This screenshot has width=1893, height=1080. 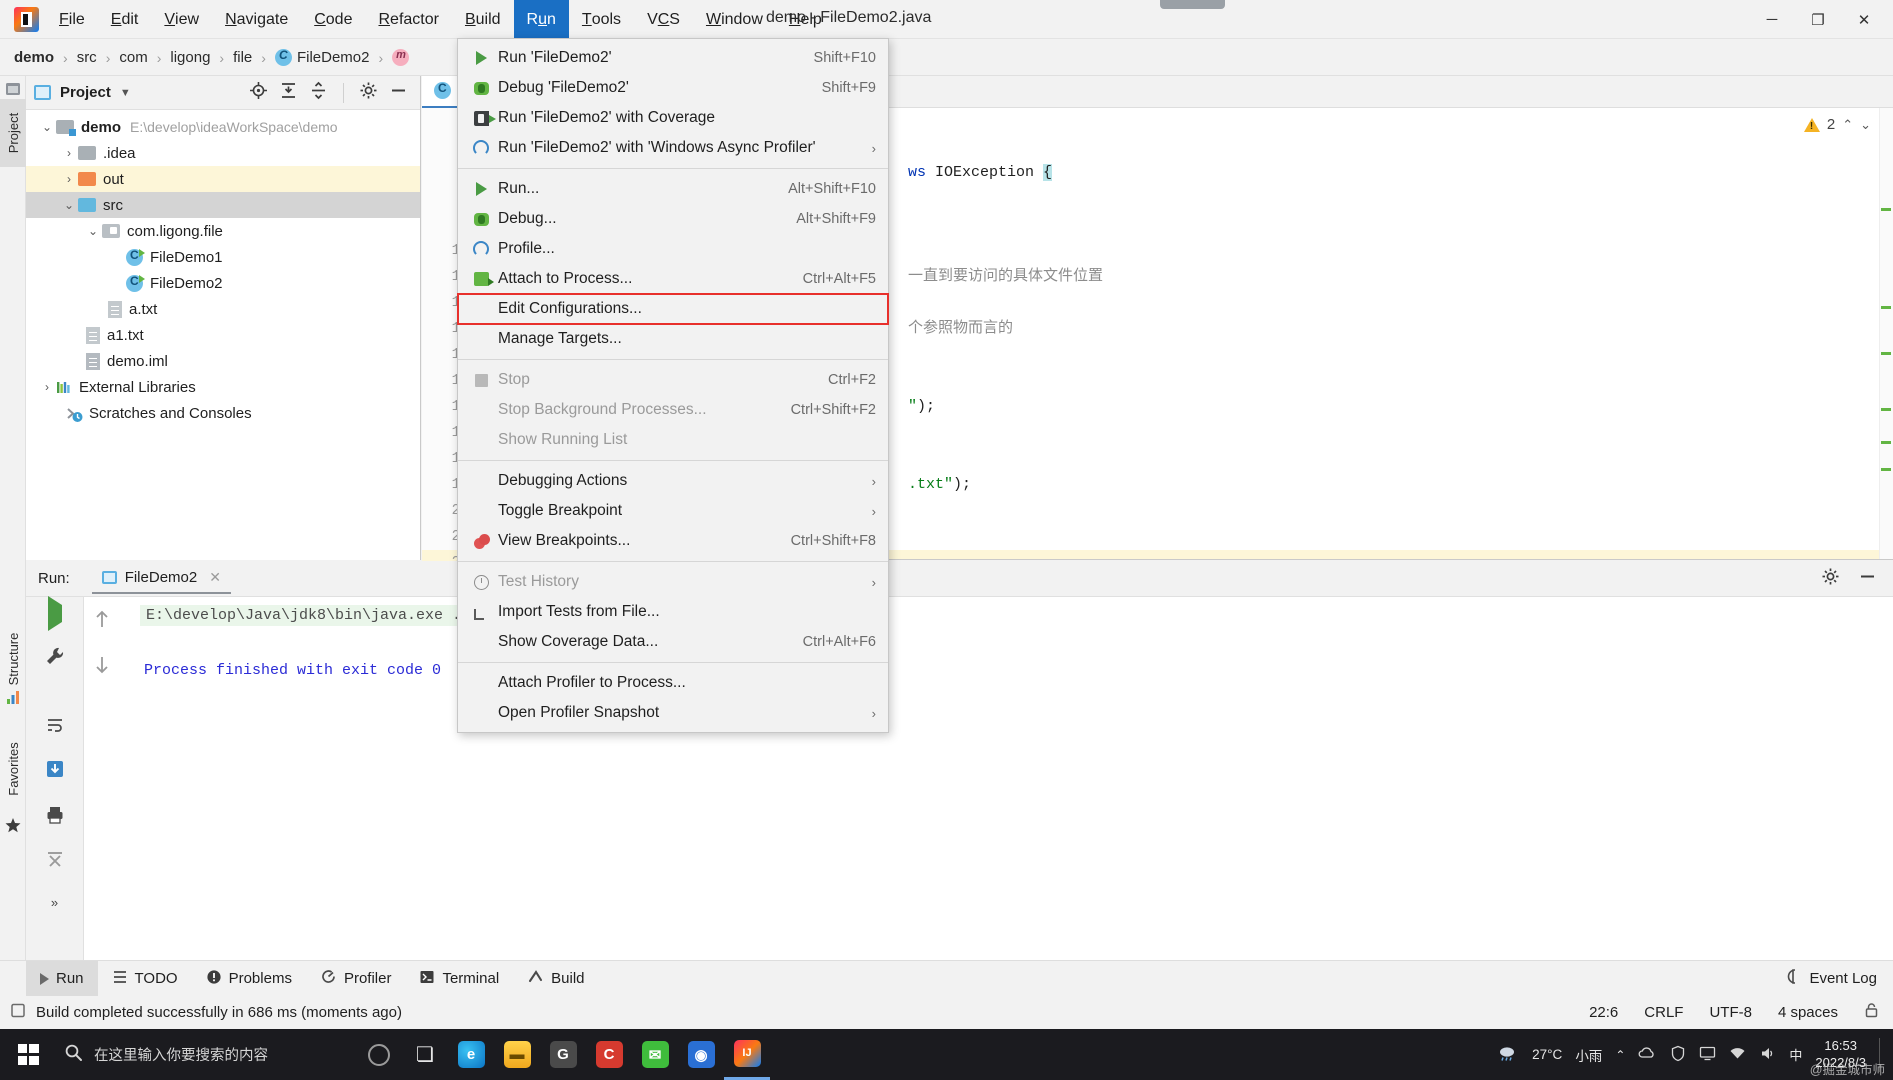 What do you see at coordinates (161, 579) in the screenshot?
I see `run-tab-filedemo2: FileDemo2 ✕` at bounding box center [161, 579].